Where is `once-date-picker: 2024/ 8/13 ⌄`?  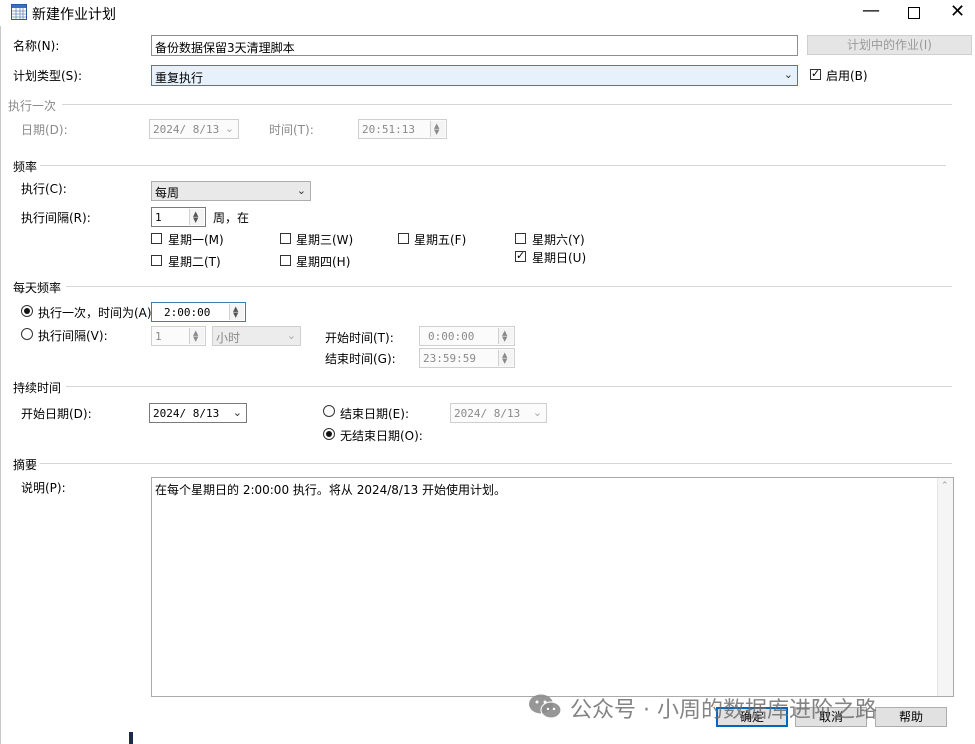 once-date-picker: 2024/ 8/13 ⌄ is located at coordinates (194, 129).